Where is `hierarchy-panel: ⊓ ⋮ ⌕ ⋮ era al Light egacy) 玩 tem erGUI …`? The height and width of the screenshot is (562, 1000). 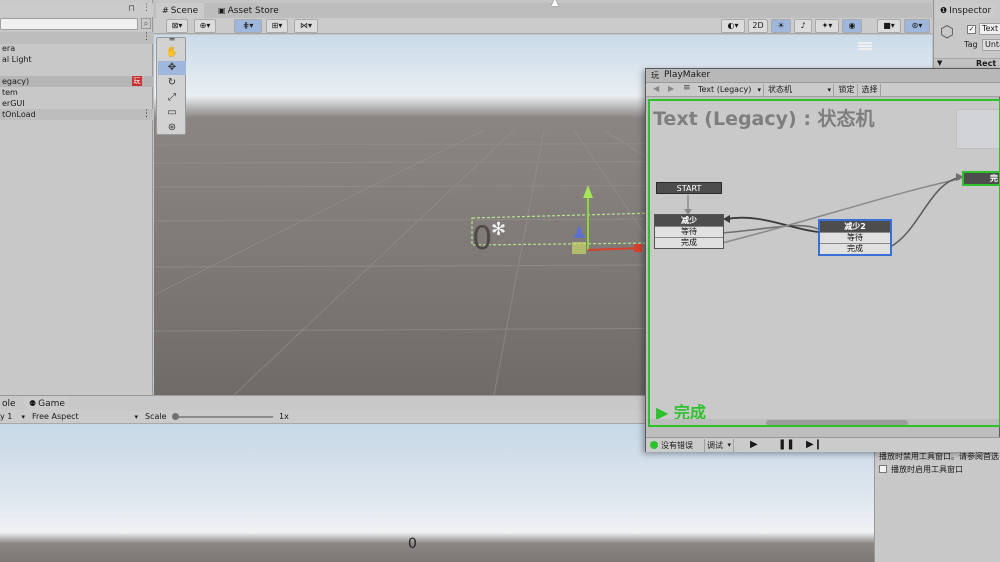
hierarchy-panel: ⊓ ⋮ ⌕ ⋮ era al Light egacy) 玩 tem erGUI … is located at coordinates (76, 197).